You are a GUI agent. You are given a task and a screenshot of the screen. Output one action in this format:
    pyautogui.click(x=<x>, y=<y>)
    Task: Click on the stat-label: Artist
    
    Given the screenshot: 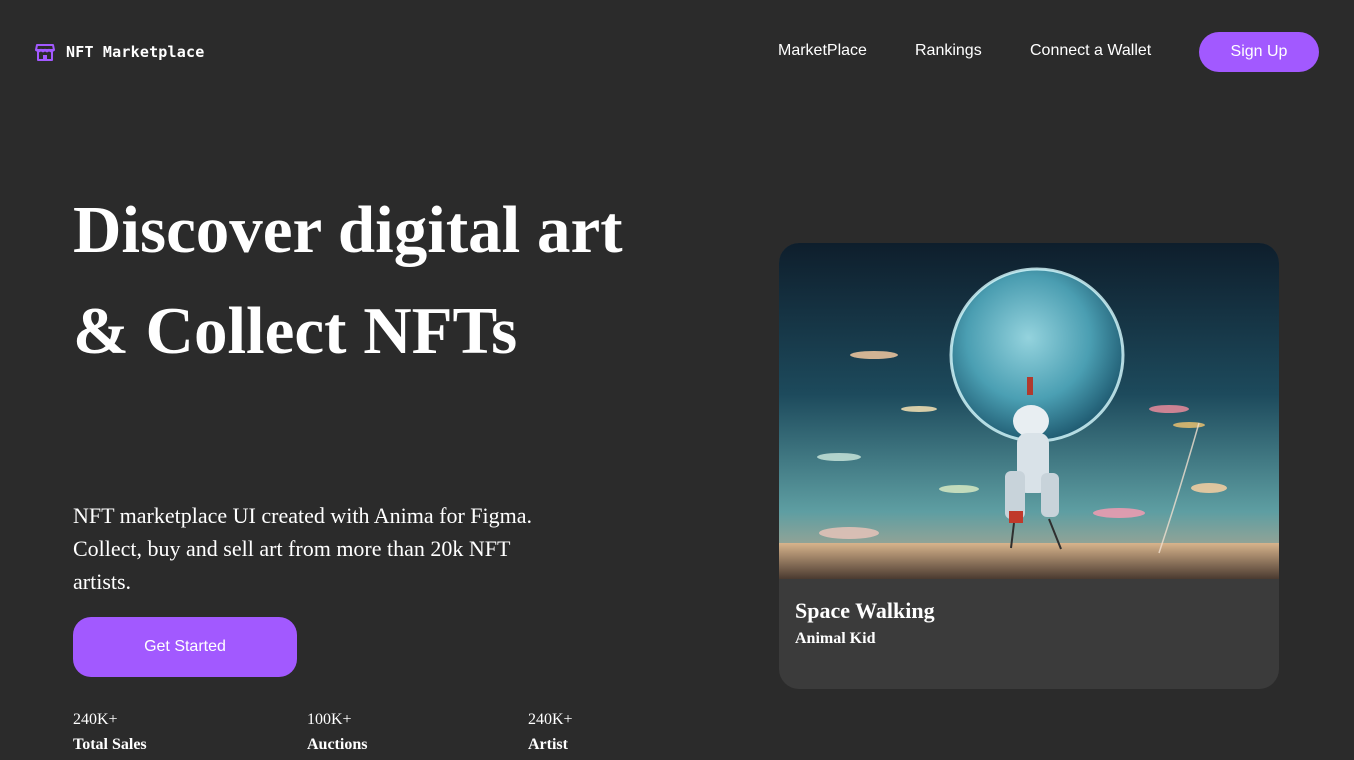 What is the action you would take?
    pyautogui.click(x=548, y=744)
    